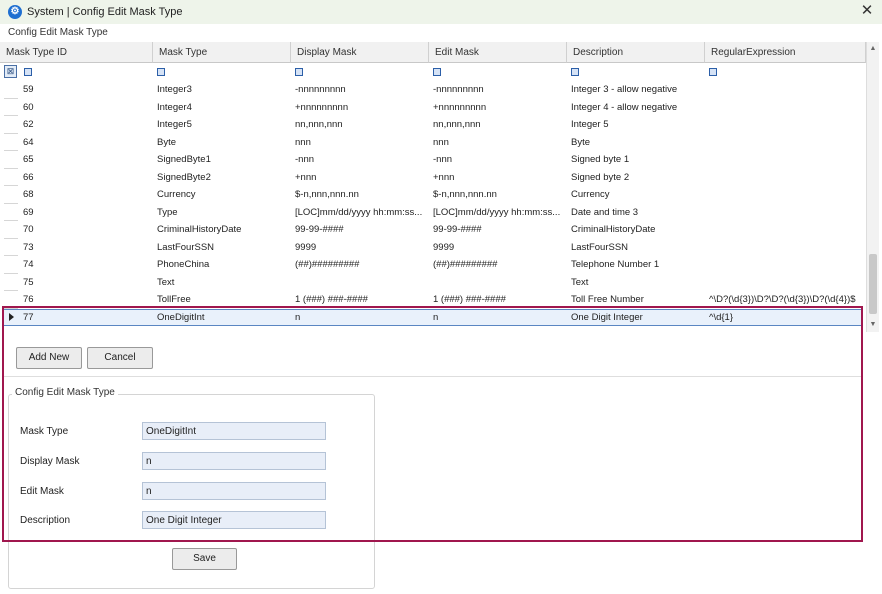 The width and height of the screenshot is (882, 594). What do you see at coordinates (637, 143) in the screenshot?
I see `cell-description: Byte` at bounding box center [637, 143].